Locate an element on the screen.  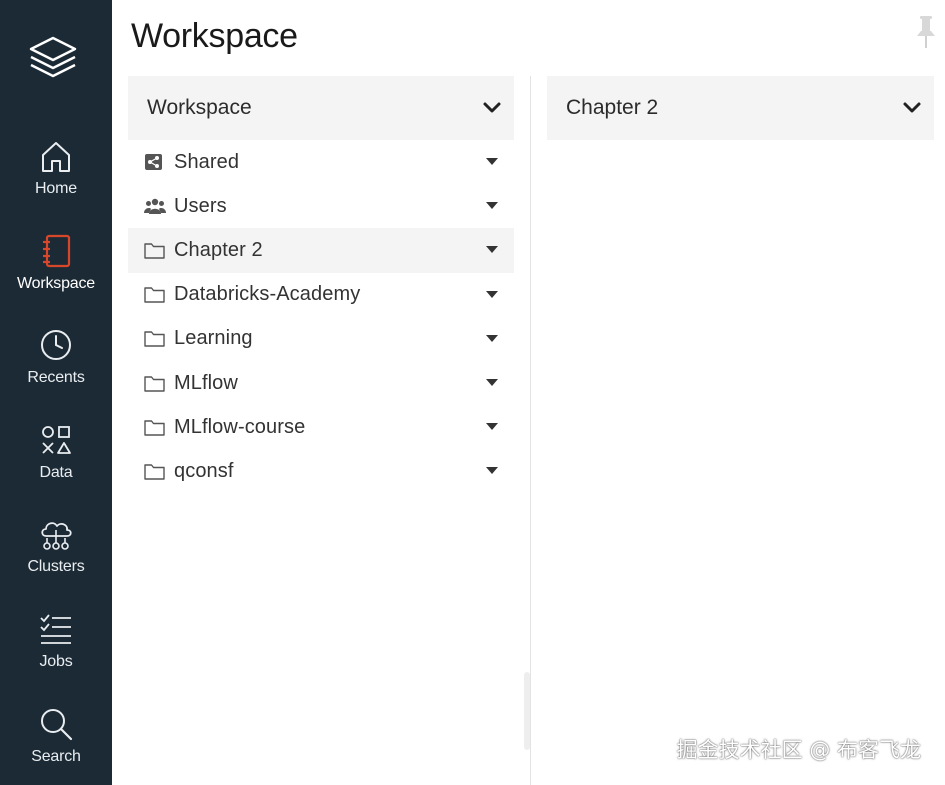
list-item-label: Learning is located at coordinates (213, 338).